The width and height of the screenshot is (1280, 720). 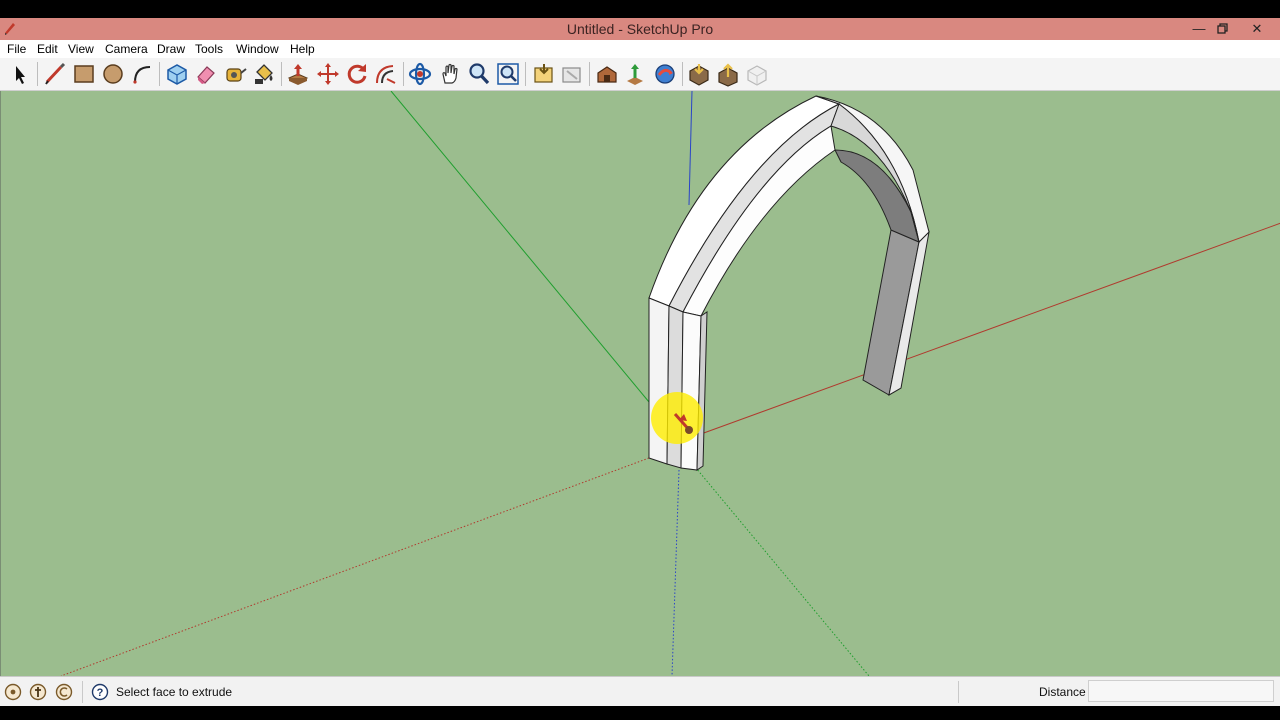 I want to click on paint-bucket-button, so click(x=264, y=74).